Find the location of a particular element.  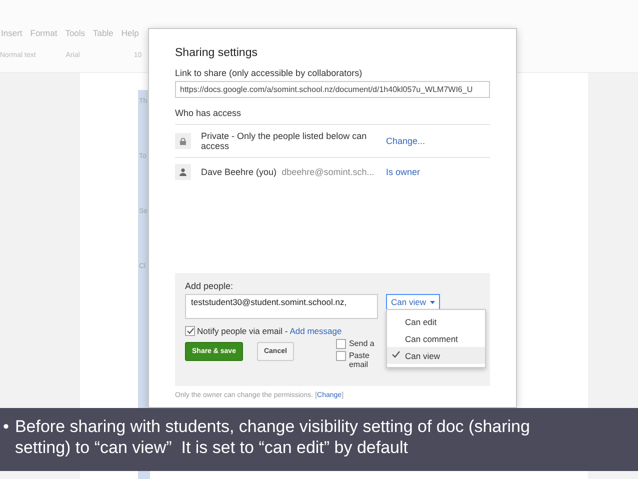

notify-label: Notify people via email - is located at coordinates (242, 331).